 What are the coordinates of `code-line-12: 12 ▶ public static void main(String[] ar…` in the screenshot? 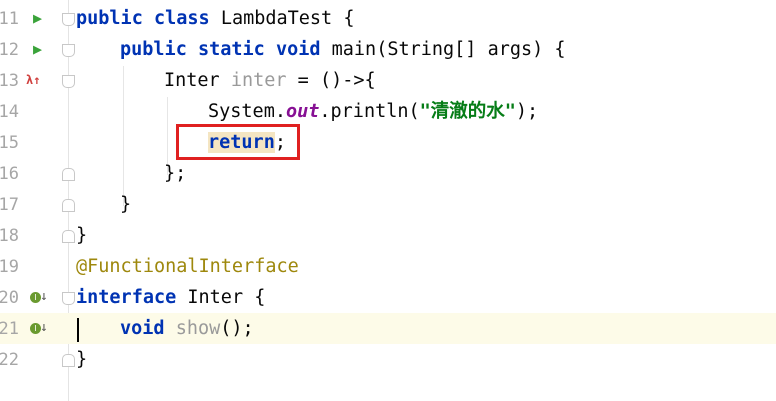 It's located at (388, 49).